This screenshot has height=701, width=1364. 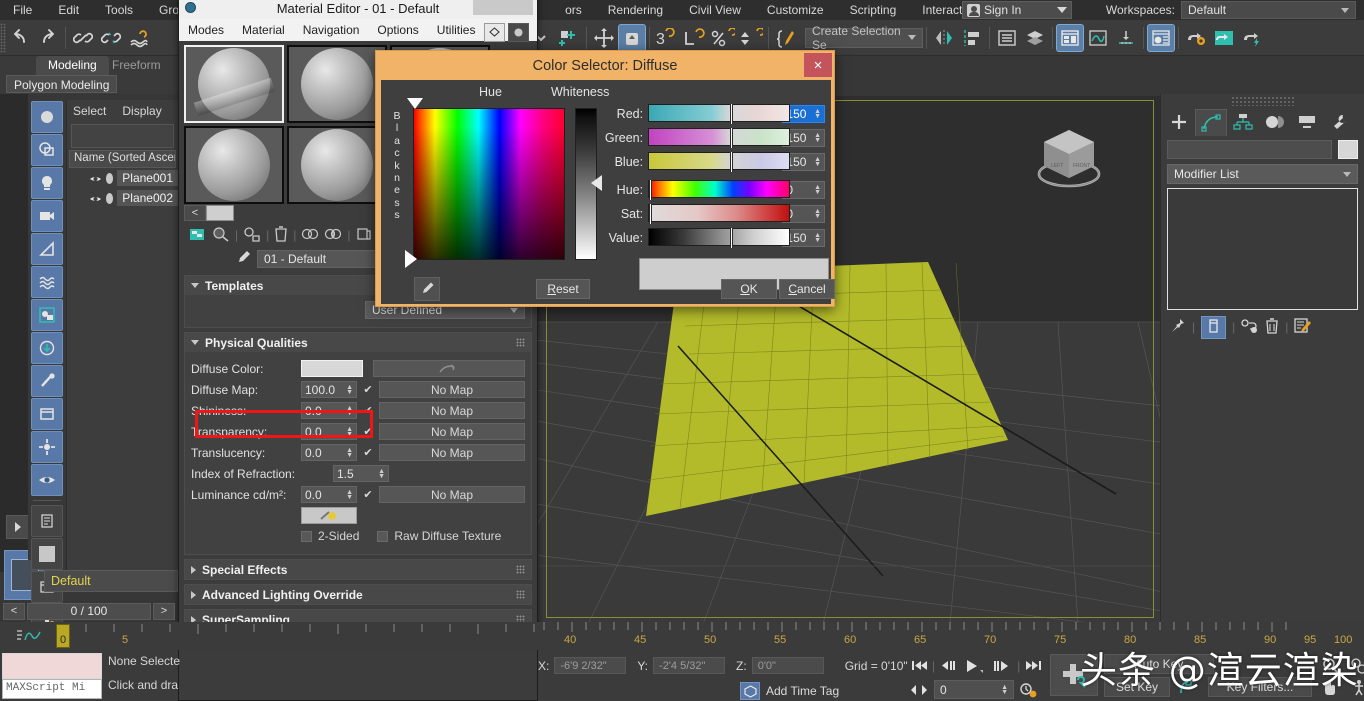 I want to click on tab-modify, so click(x=1211, y=122).